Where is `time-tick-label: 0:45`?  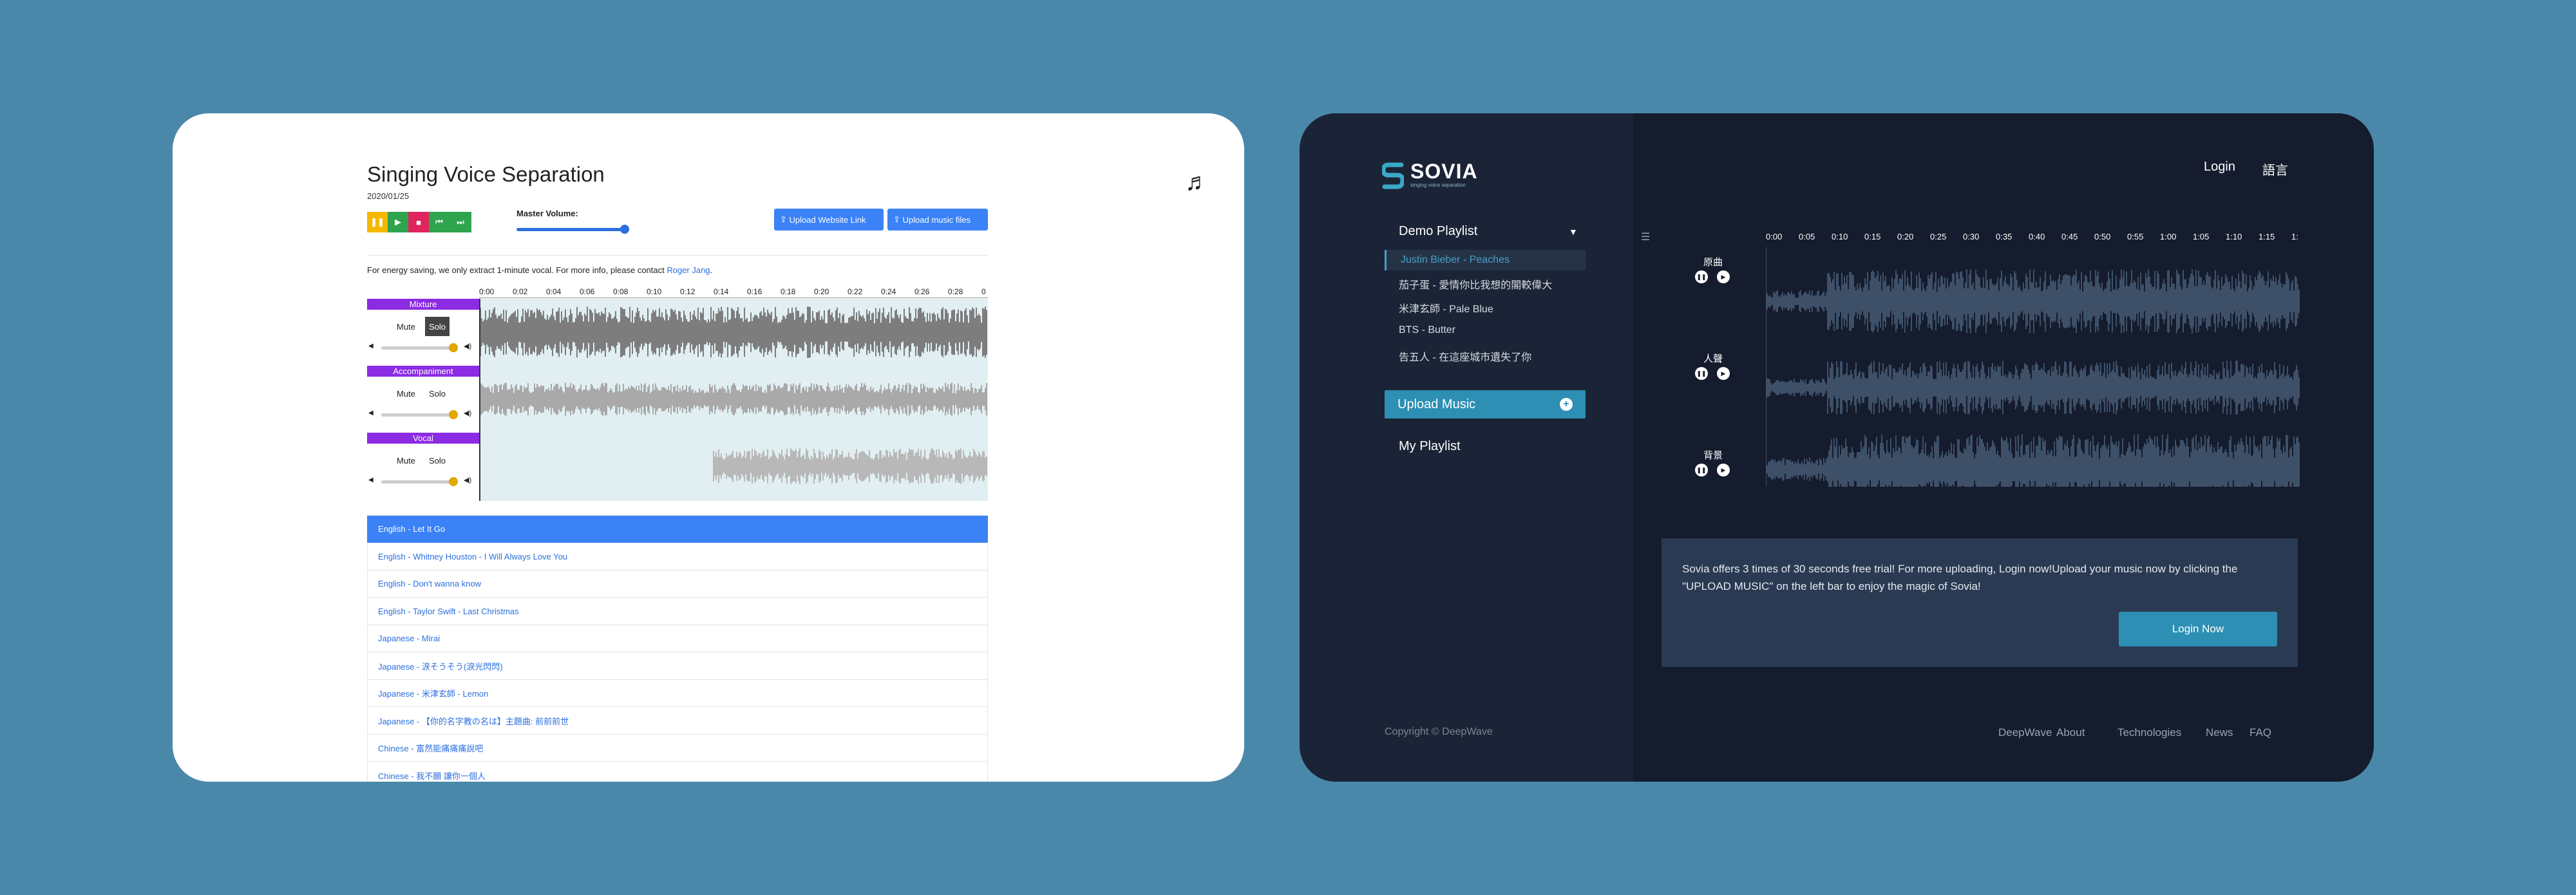 time-tick-label: 0:45 is located at coordinates (2070, 236).